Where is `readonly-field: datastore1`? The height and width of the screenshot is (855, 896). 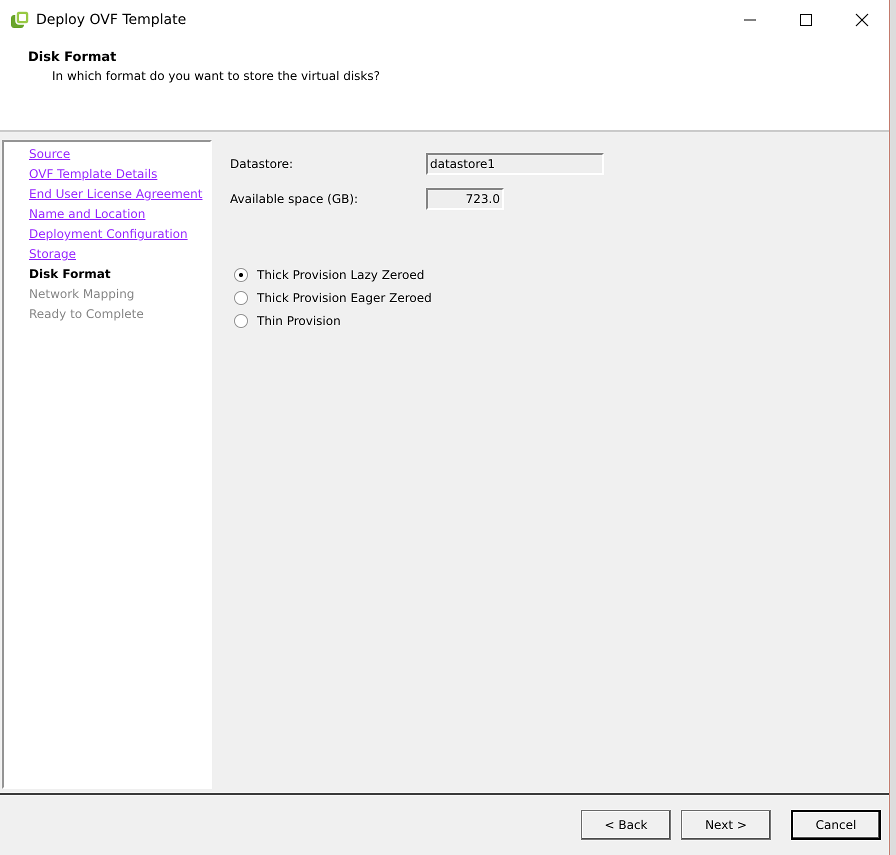 readonly-field: datastore1 is located at coordinates (515, 163).